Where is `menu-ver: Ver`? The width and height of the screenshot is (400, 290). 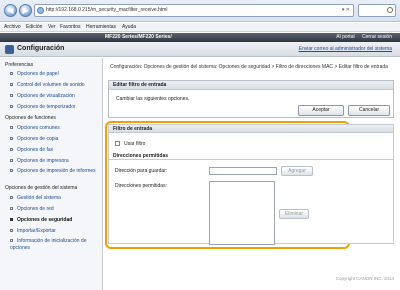
menu-ver: Ver is located at coordinates (52, 27).